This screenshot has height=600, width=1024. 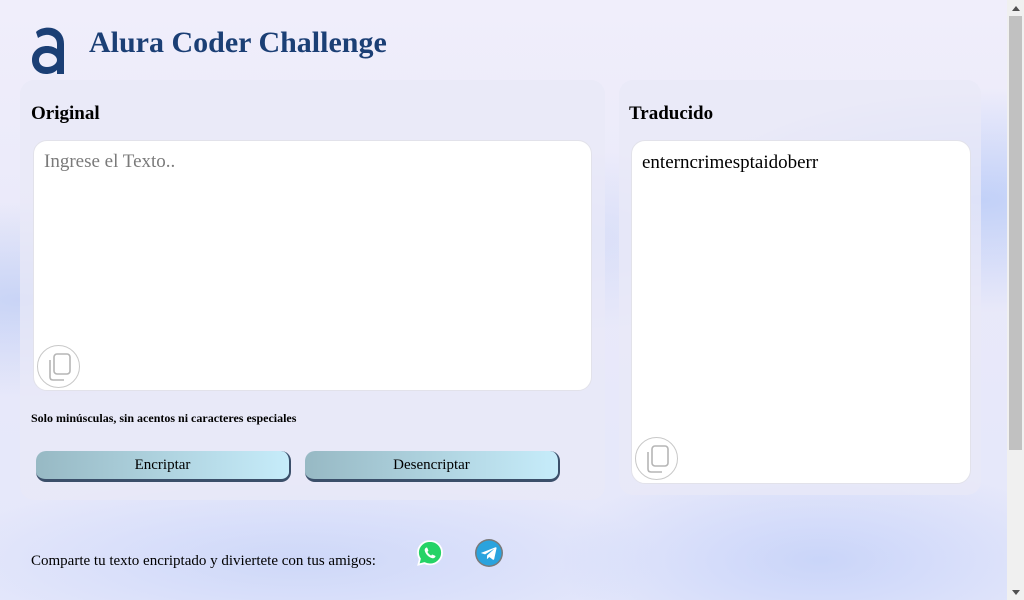 I want to click on decrypt-button: Desencriptar, so click(x=432, y=466).